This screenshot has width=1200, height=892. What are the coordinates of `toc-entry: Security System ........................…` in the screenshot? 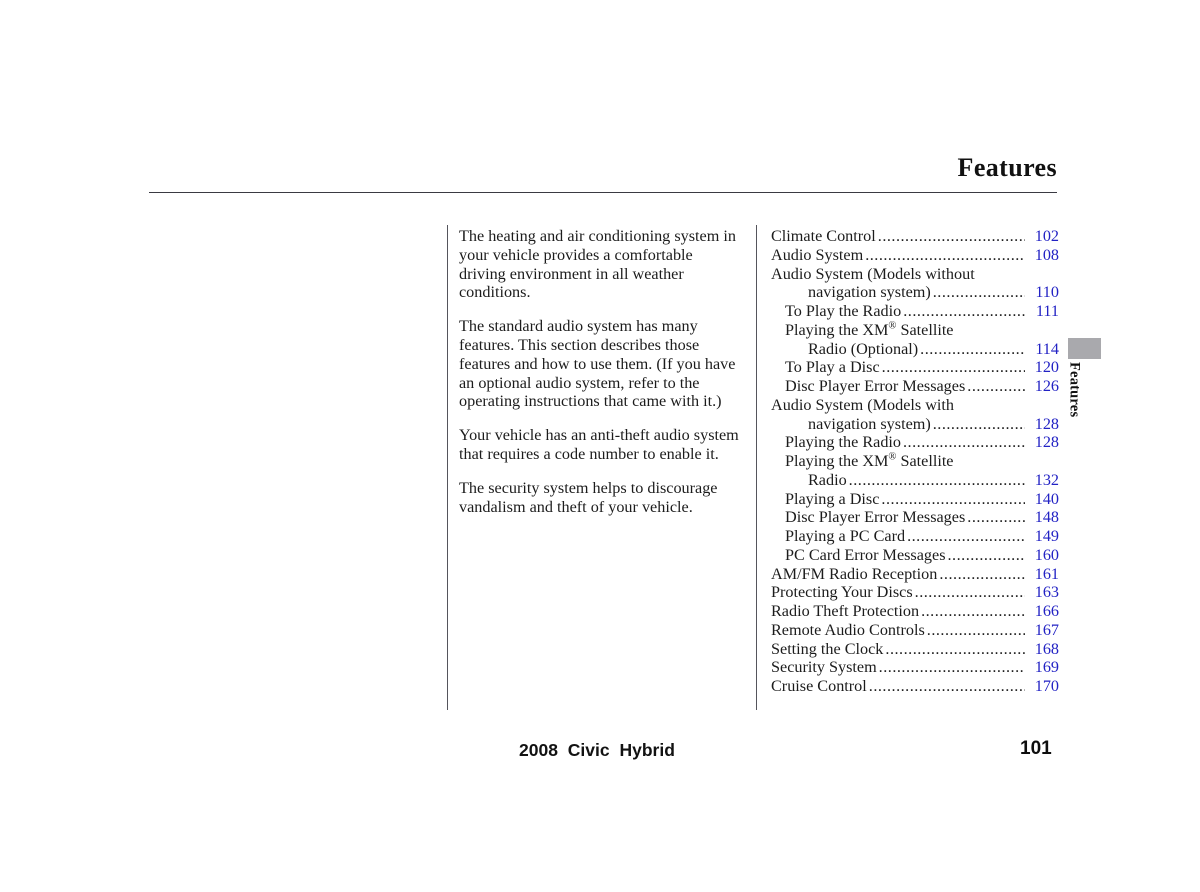 It's located at (915, 667).